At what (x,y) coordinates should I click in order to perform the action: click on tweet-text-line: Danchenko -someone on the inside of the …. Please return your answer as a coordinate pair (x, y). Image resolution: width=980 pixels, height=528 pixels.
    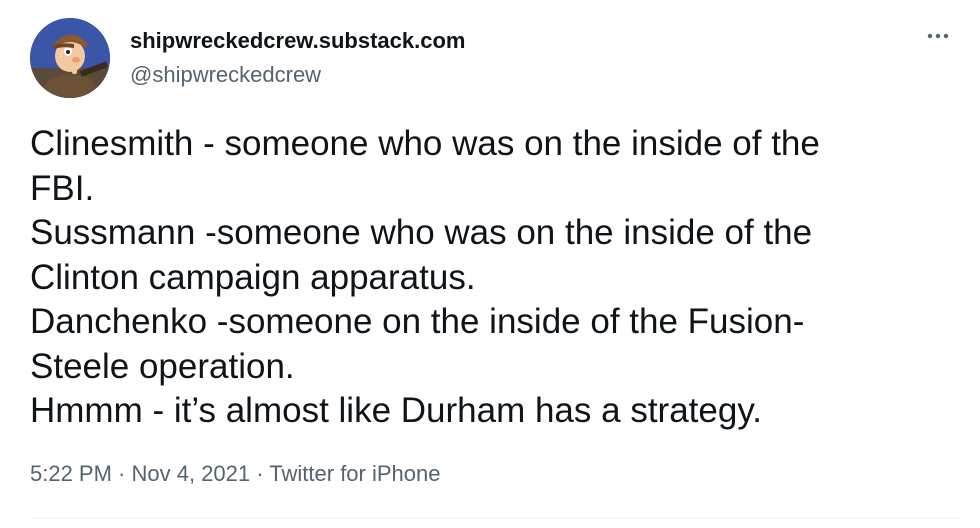
    Looking at the image, I should click on (417, 321).